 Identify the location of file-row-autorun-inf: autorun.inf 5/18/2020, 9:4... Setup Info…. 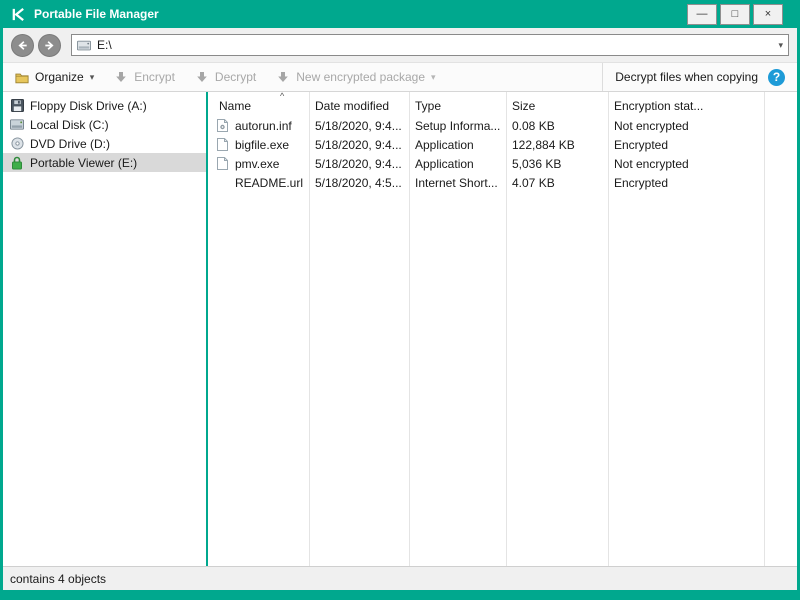
(502, 125).